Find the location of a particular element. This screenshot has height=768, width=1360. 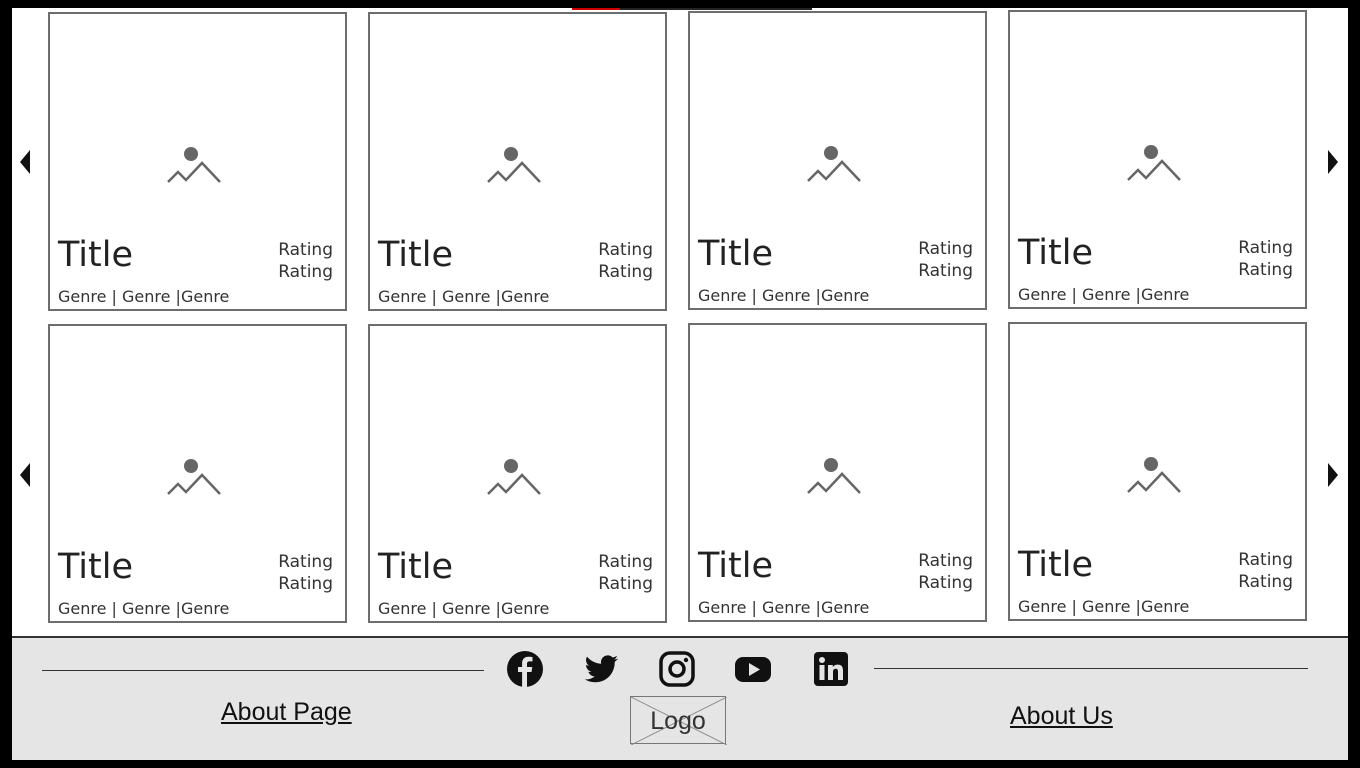

instagram-icon is located at coordinates (677, 669).